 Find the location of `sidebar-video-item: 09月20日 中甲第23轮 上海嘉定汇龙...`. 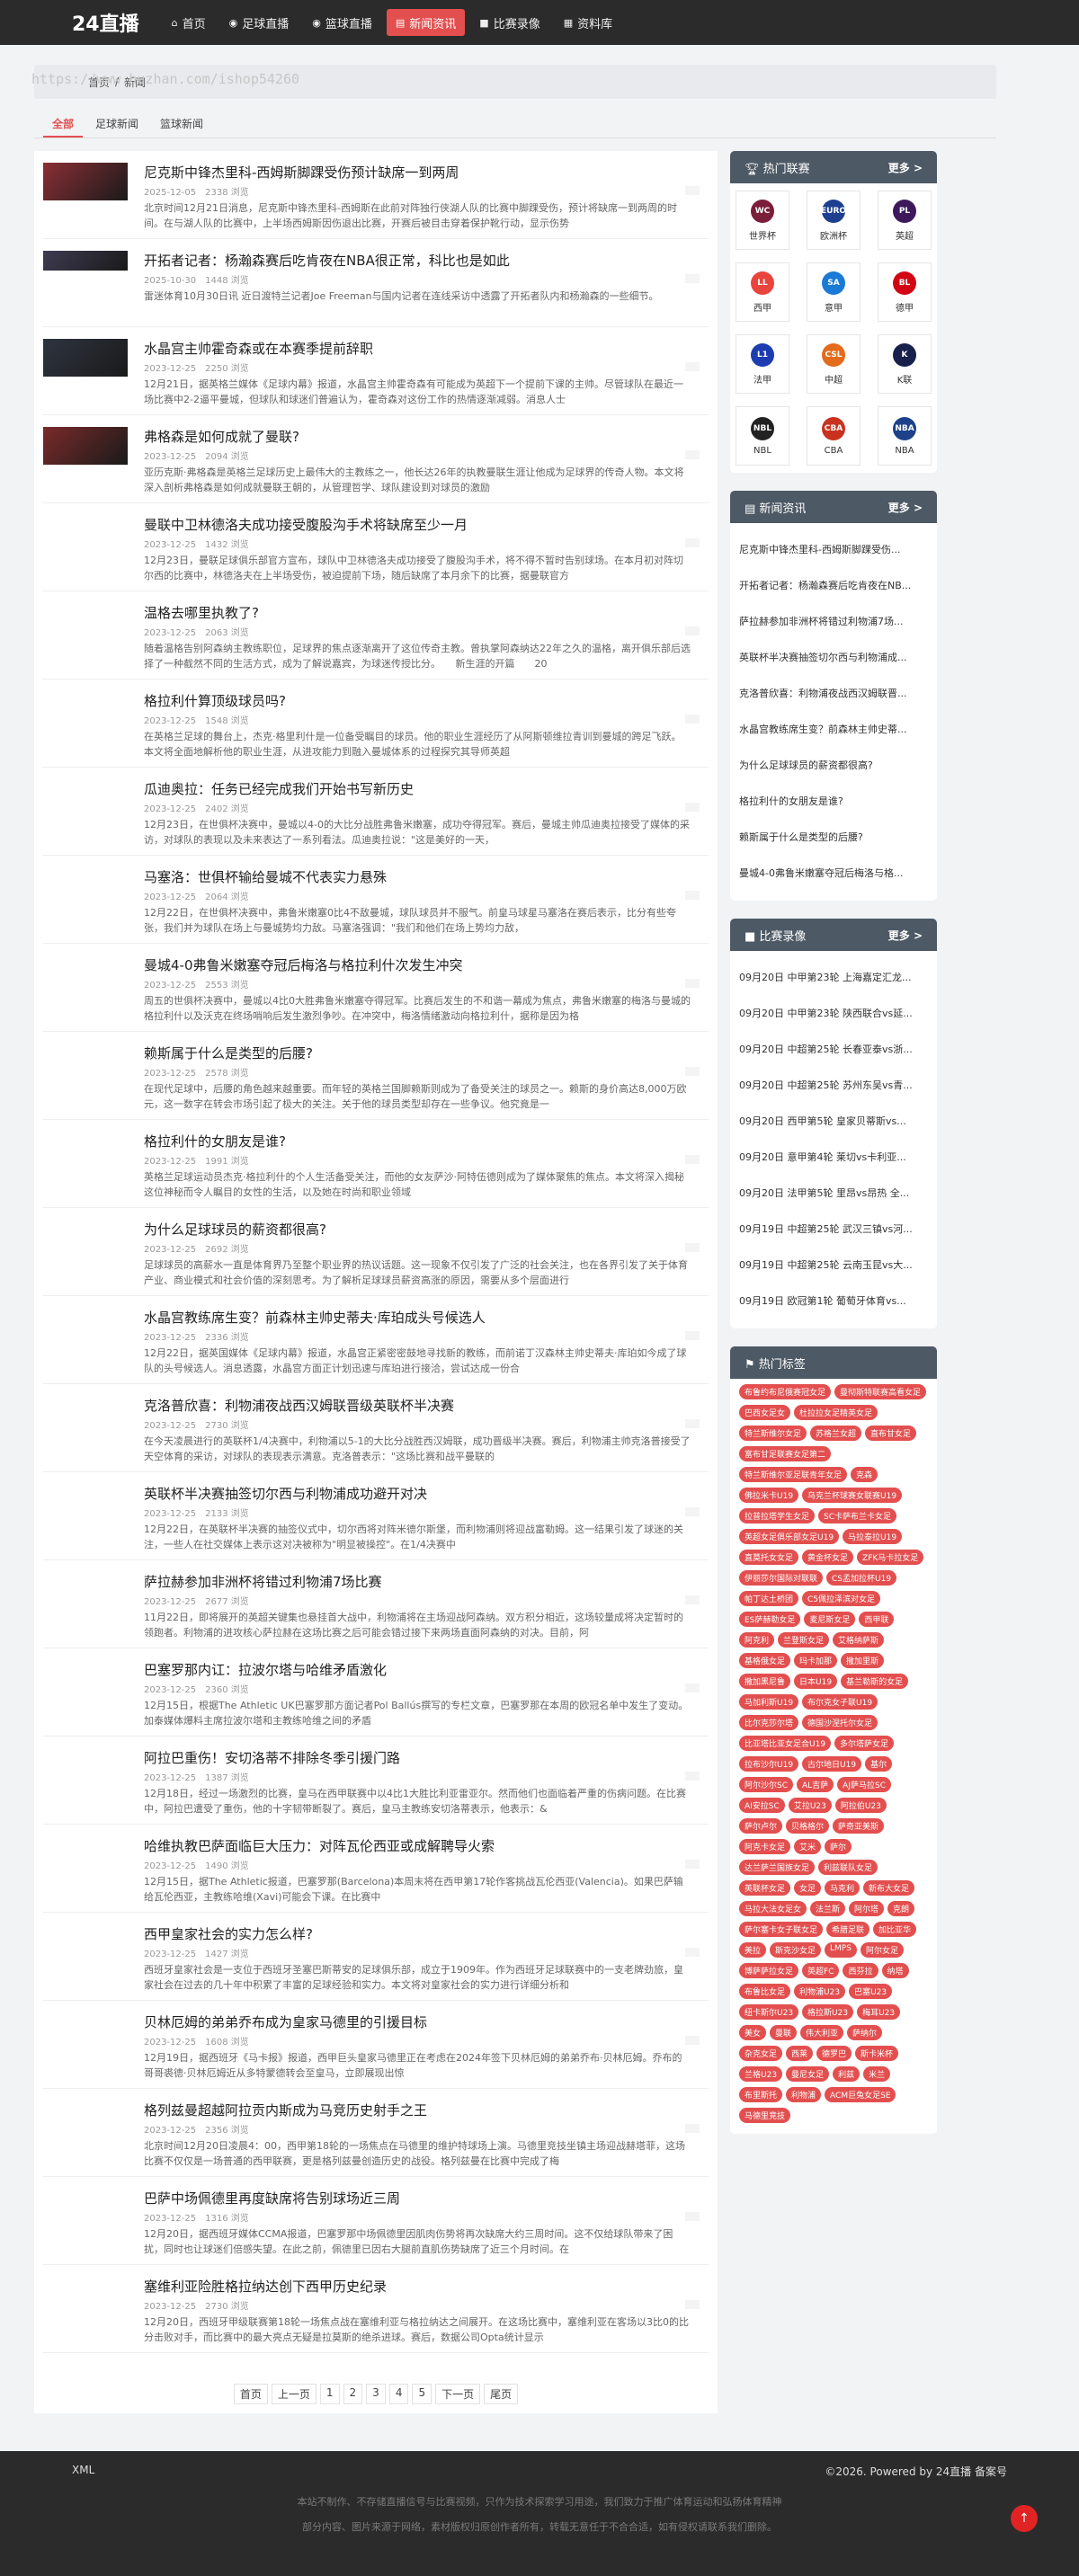

sidebar-video-item: 09月20日 中甲第23轮 上海嘉定汇龙... is located at coordinates (833, 978).